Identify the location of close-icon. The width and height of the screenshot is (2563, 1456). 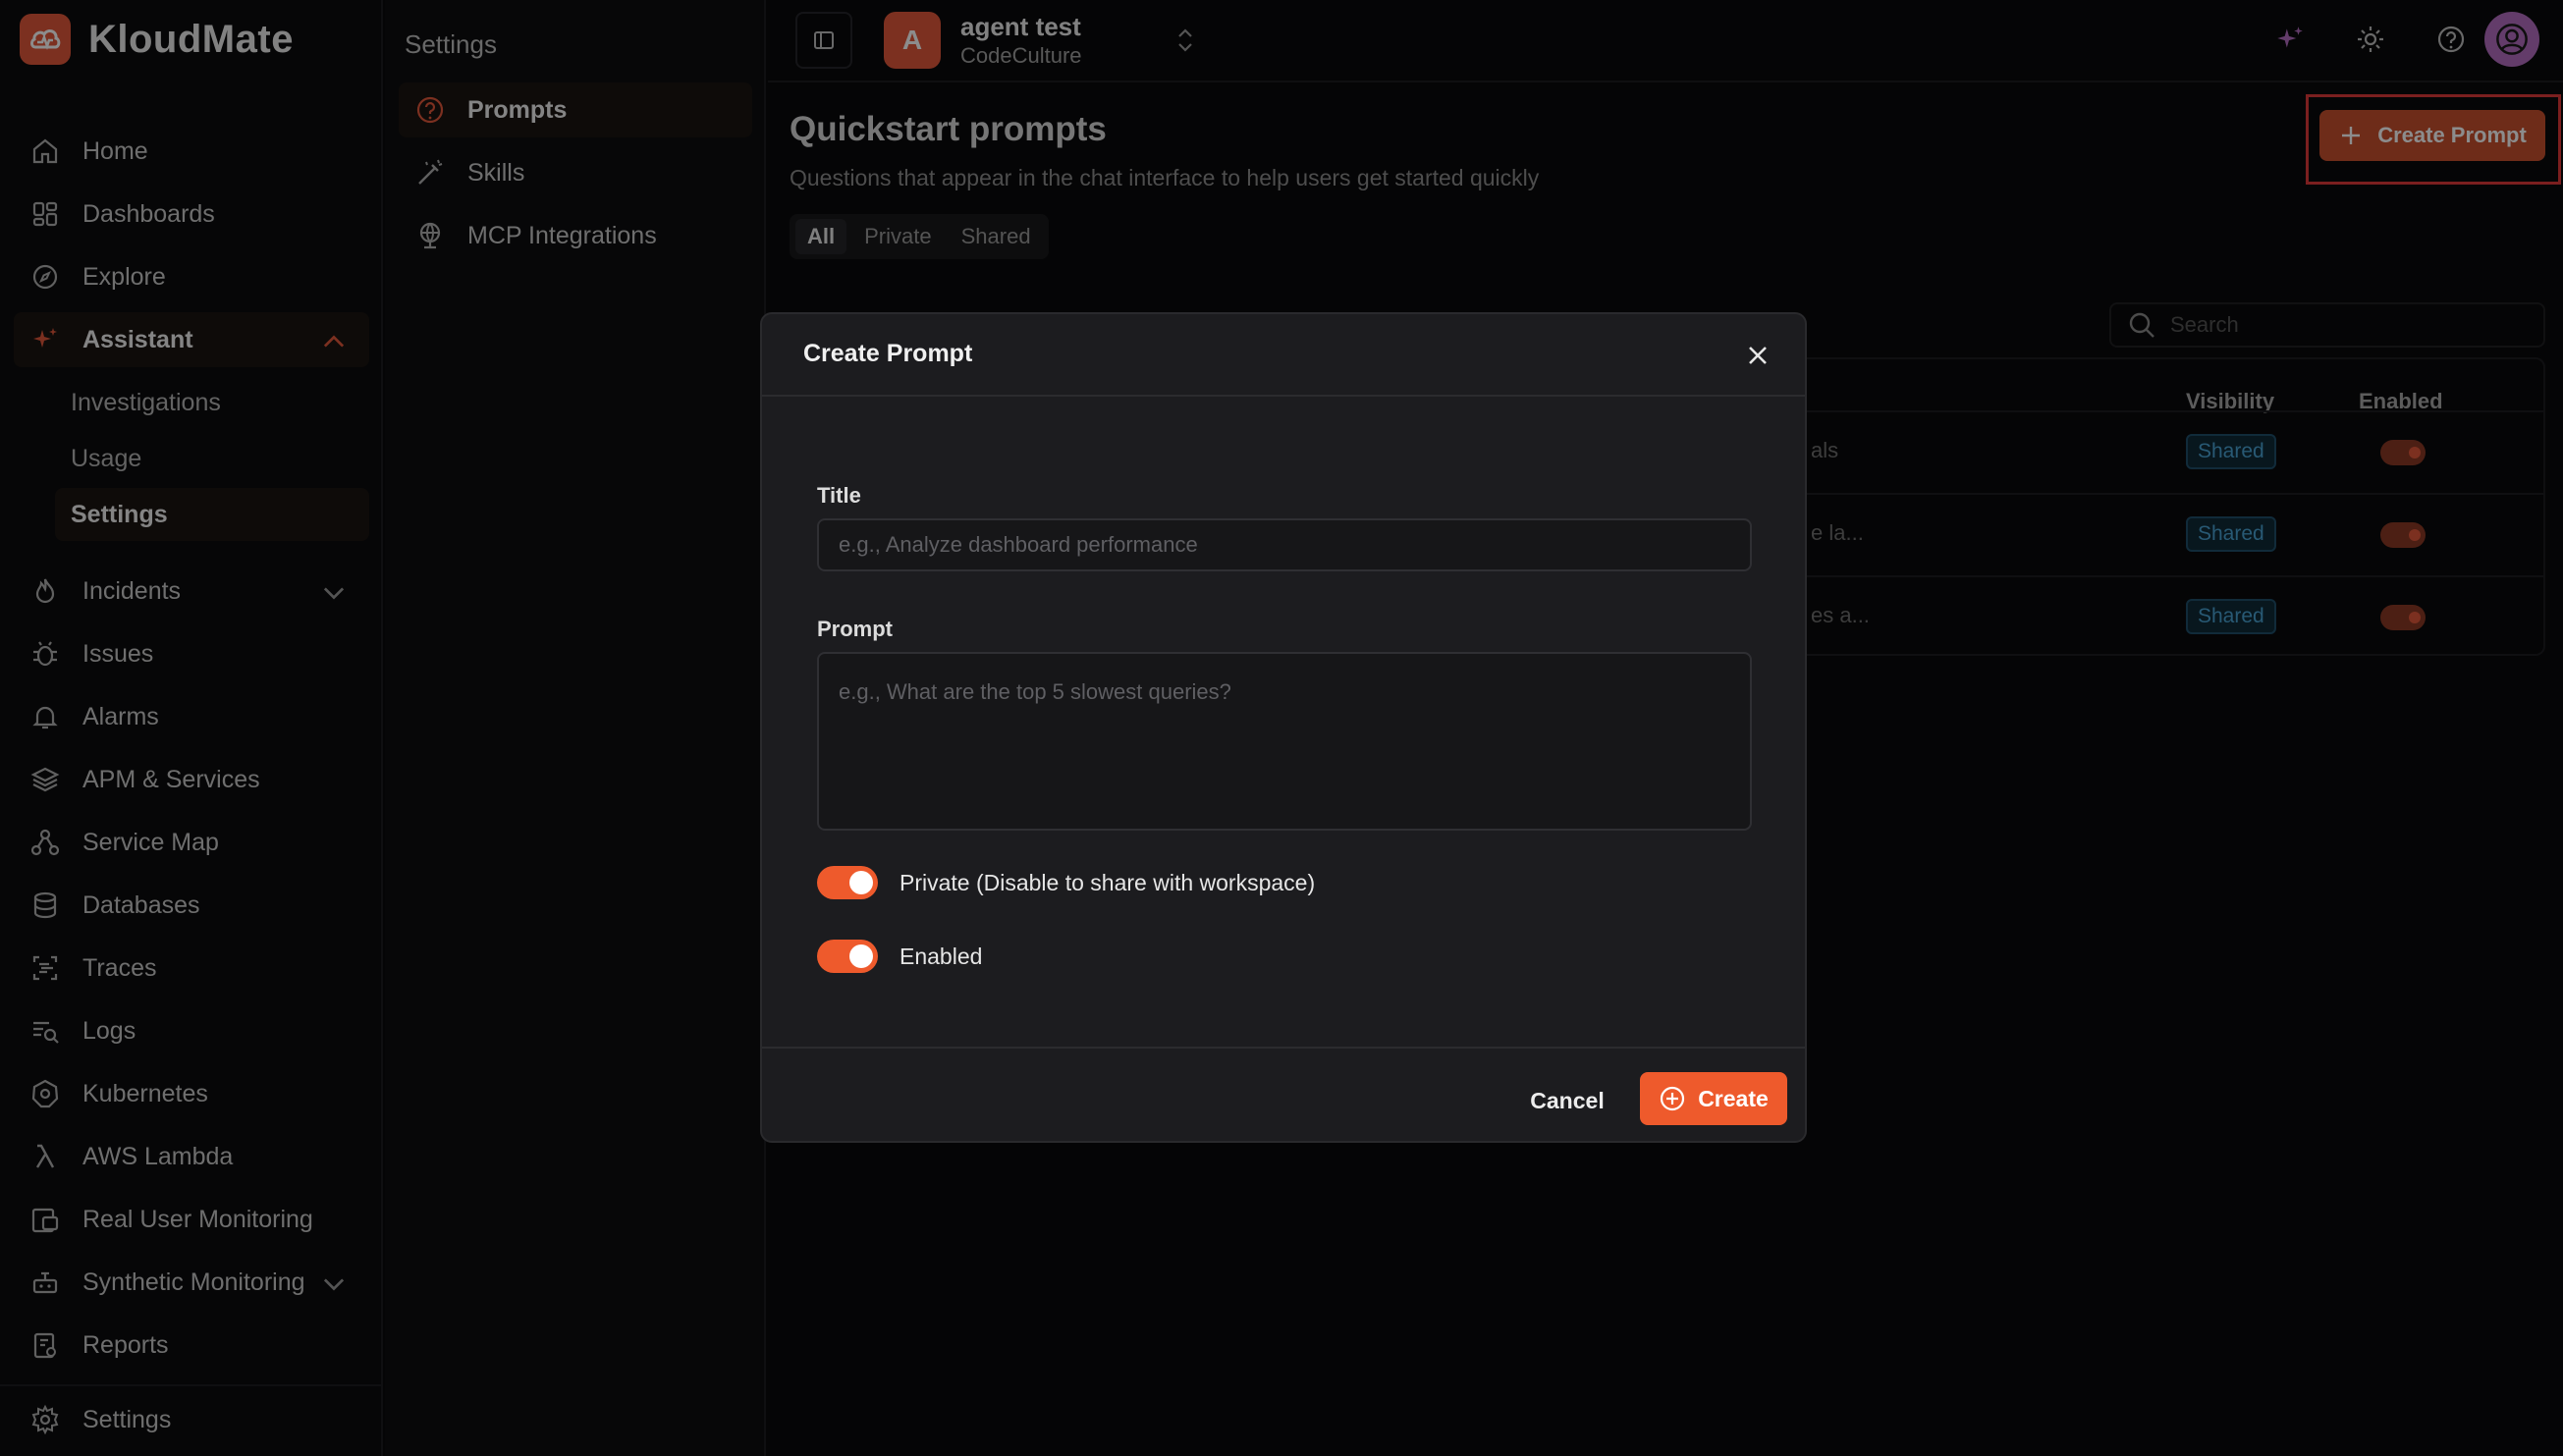
(1758, 355).